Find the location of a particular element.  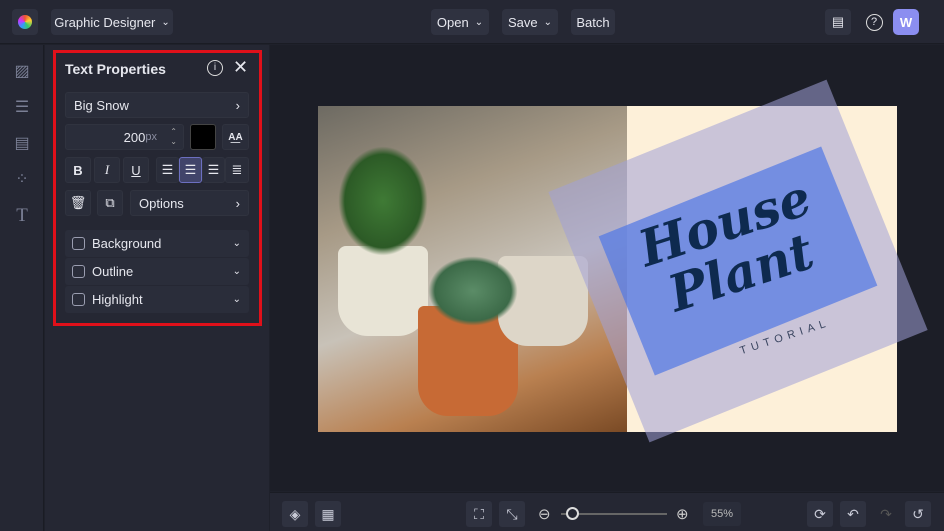

shapes-icon: ⁘ is located at coordinates (22, 179).